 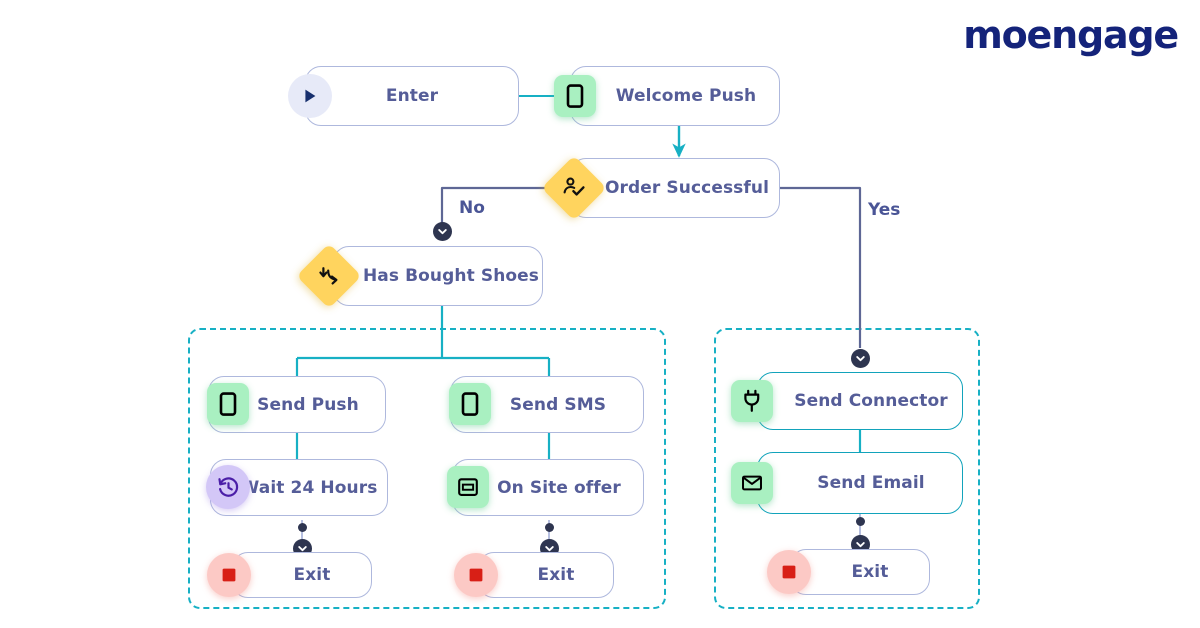 I want to click on node-send-connector: Send Connector, so click(x=860, y=401).